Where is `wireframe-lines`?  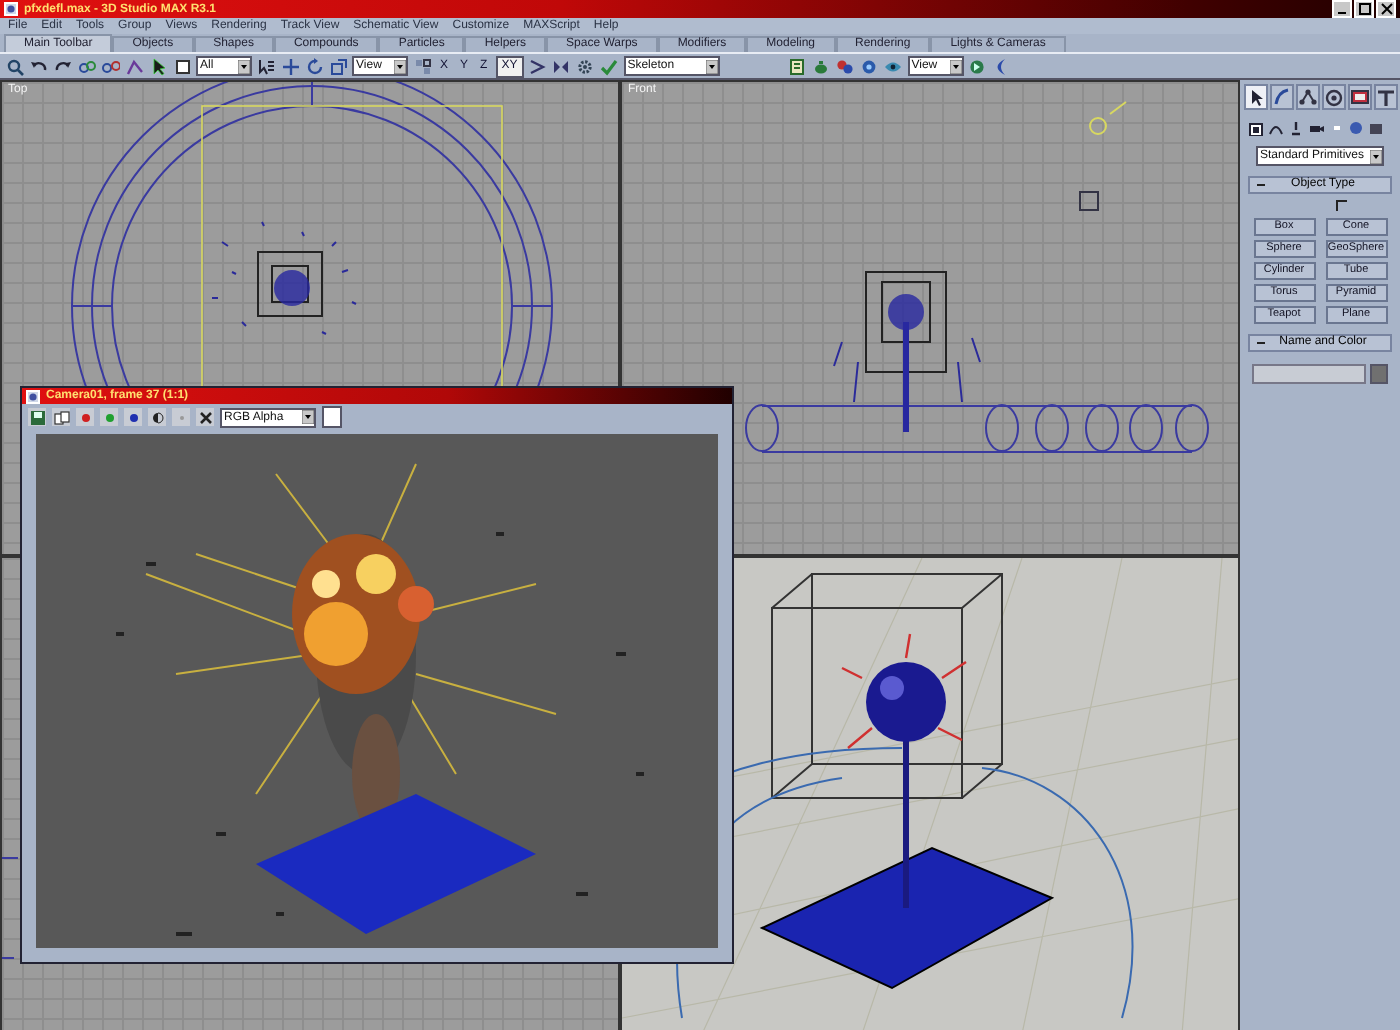 wireframe-lines is located at coordinates (10, 908).